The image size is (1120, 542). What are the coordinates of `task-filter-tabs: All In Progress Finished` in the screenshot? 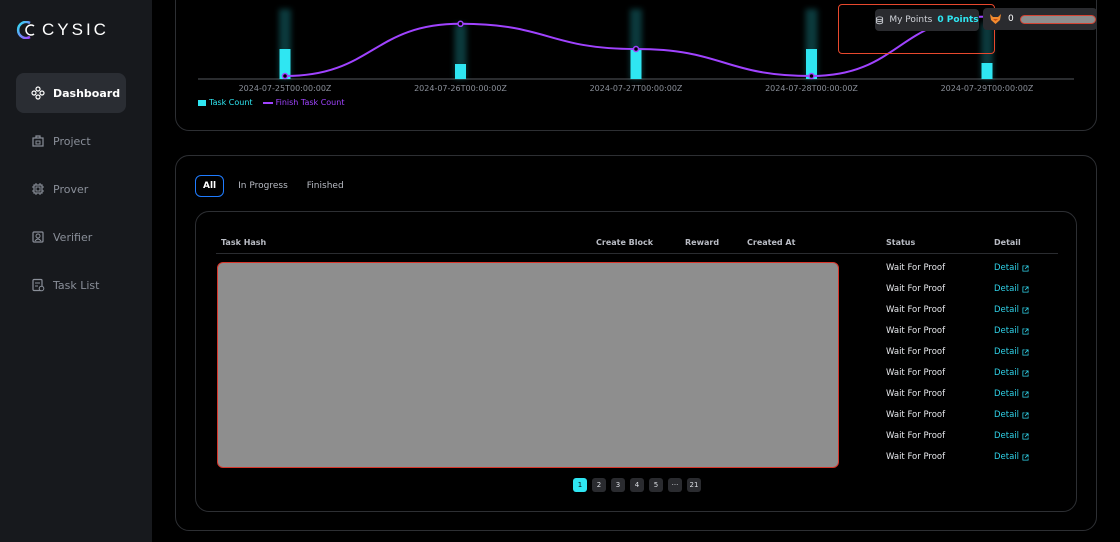 It's located at (272, 186).